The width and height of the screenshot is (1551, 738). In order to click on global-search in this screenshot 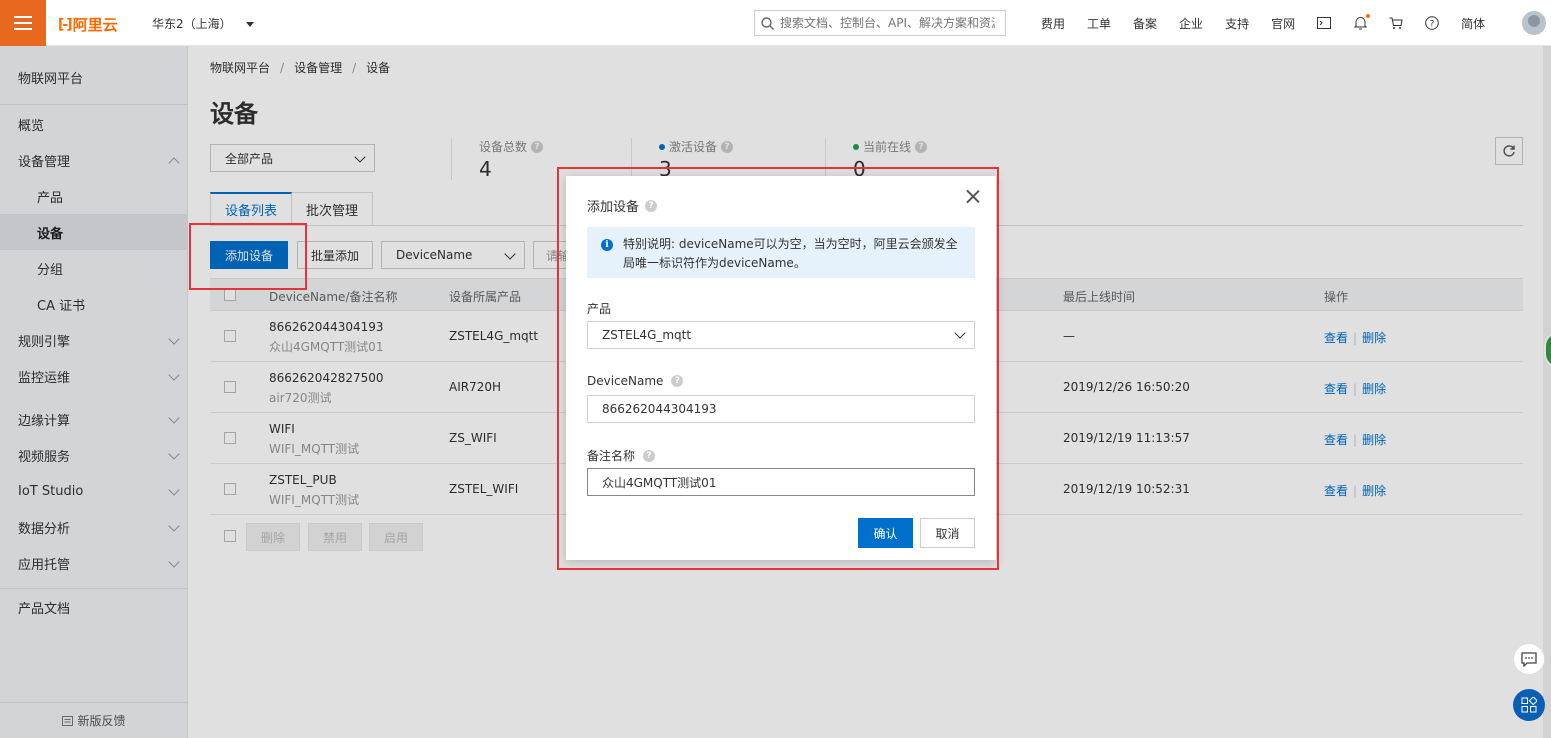, I will do `click(880, 23)`.